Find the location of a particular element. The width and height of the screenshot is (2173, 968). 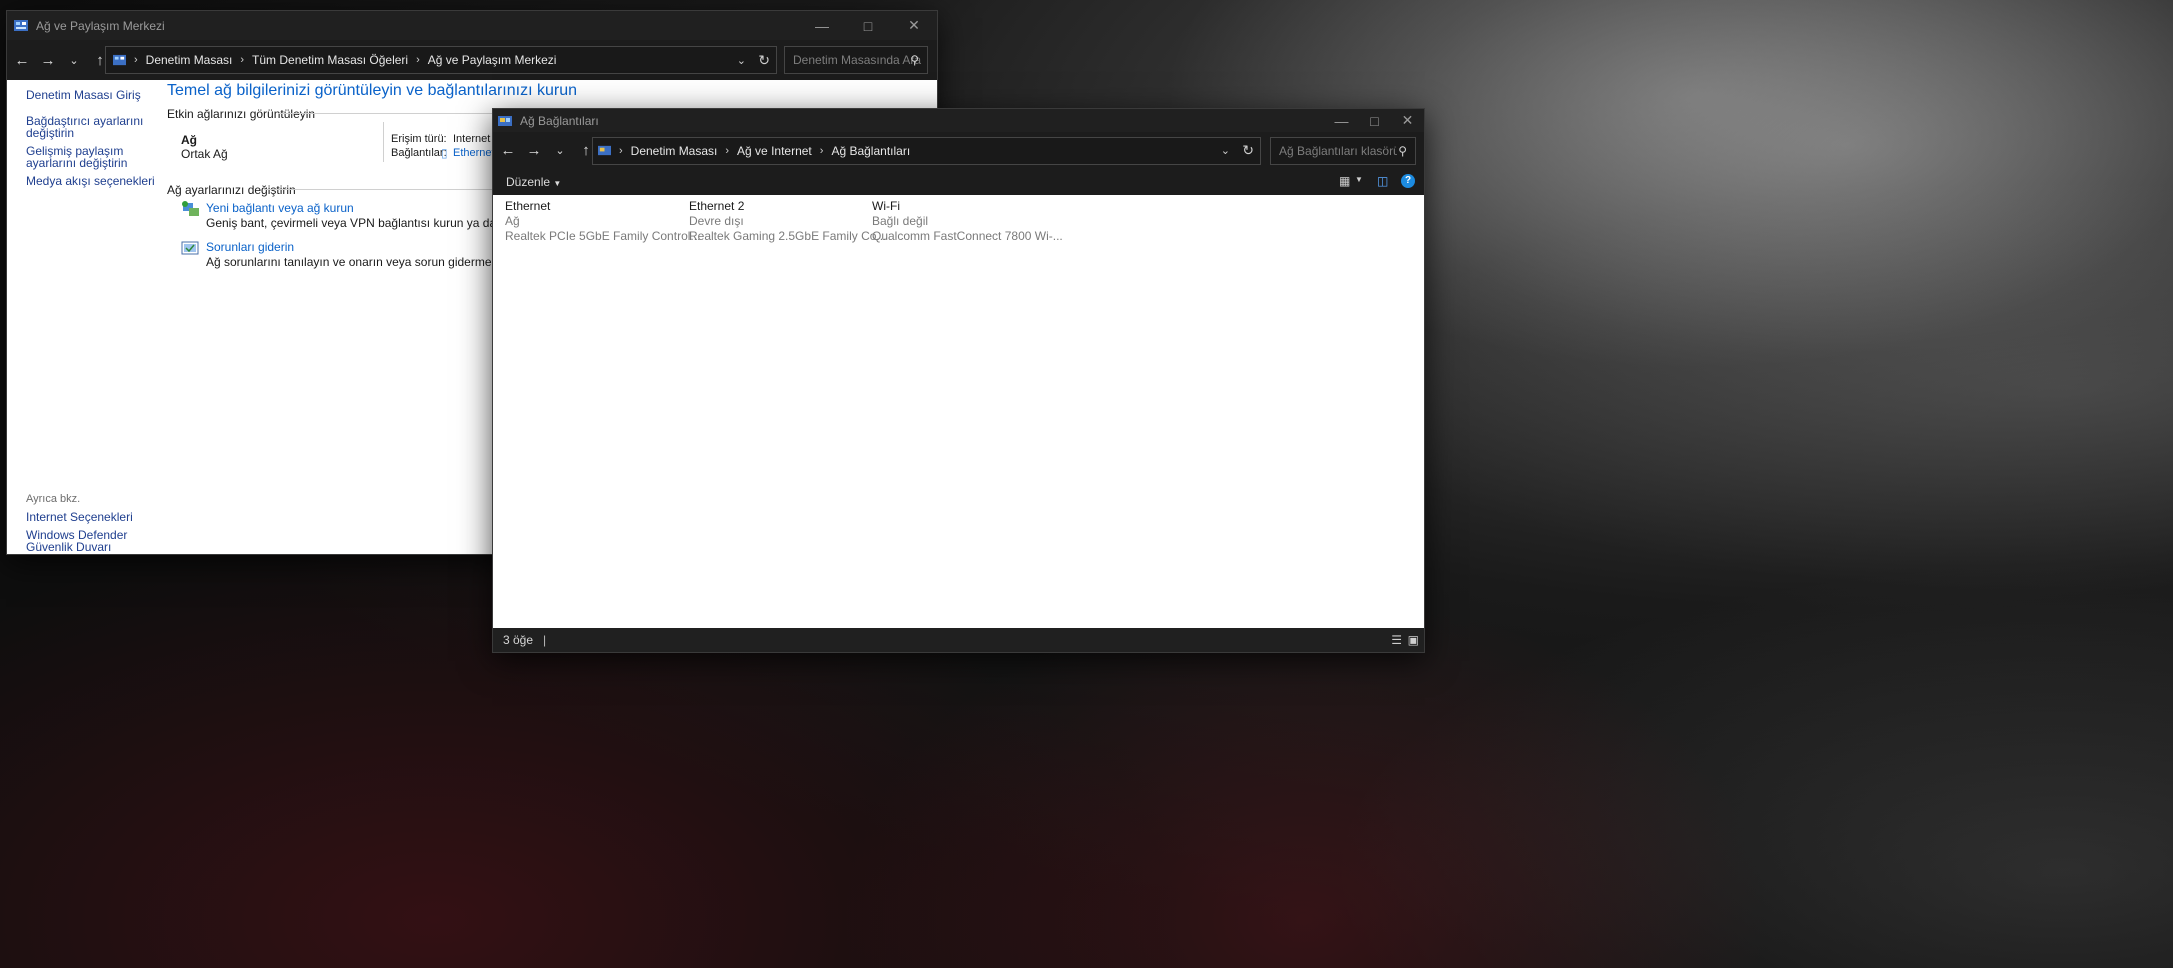

connection-name: Wi-Fi is located at coordinates (886, 206).